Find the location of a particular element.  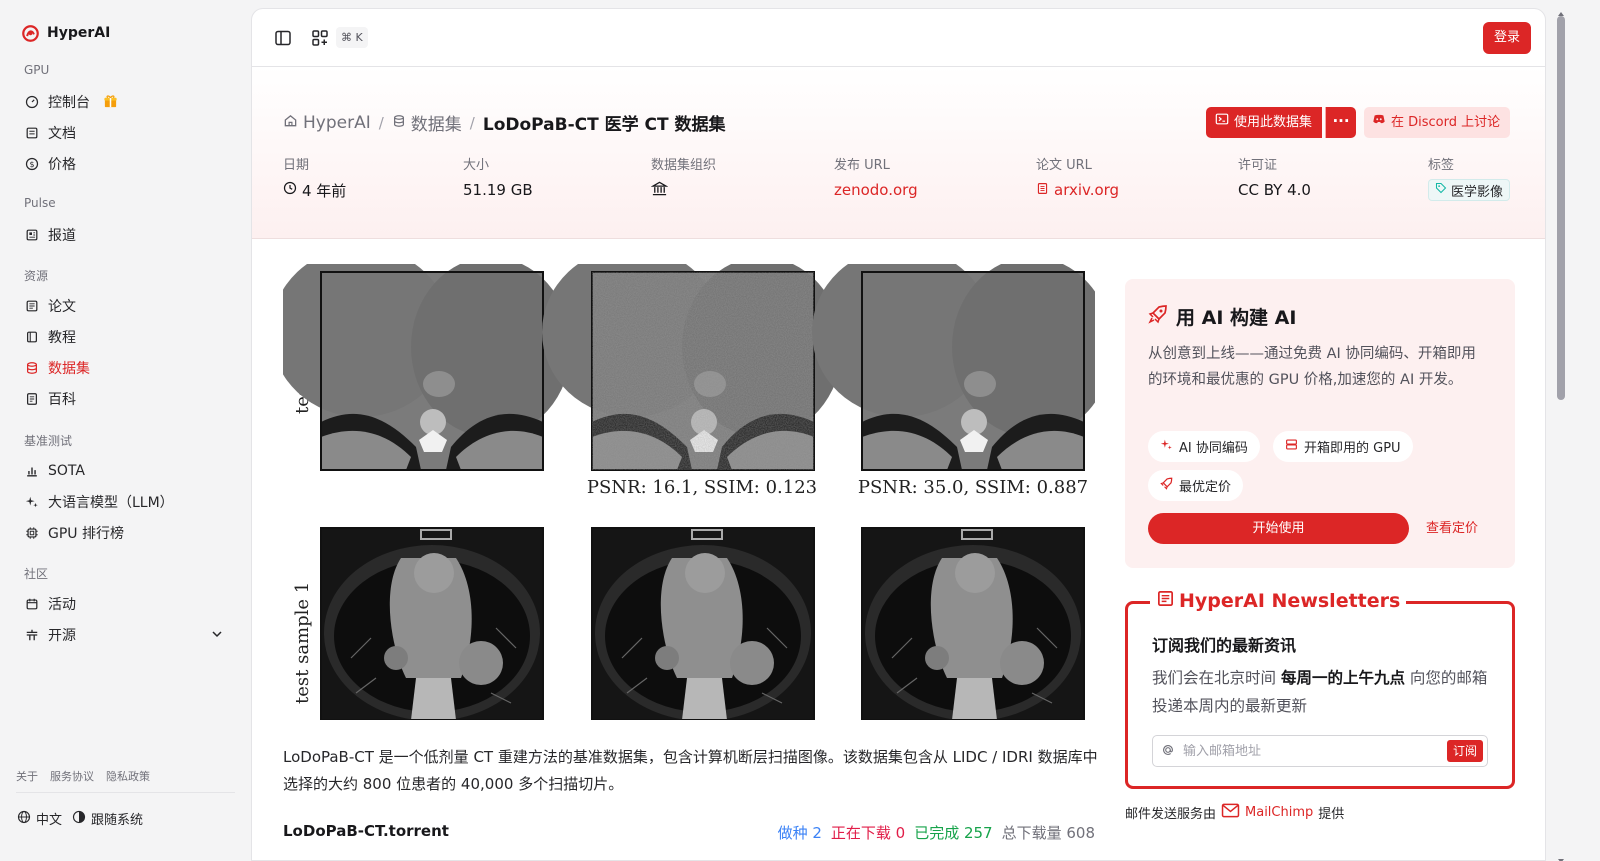

breadcrumb-datasets-label: 数据集 is located at coordinates (436, 125).